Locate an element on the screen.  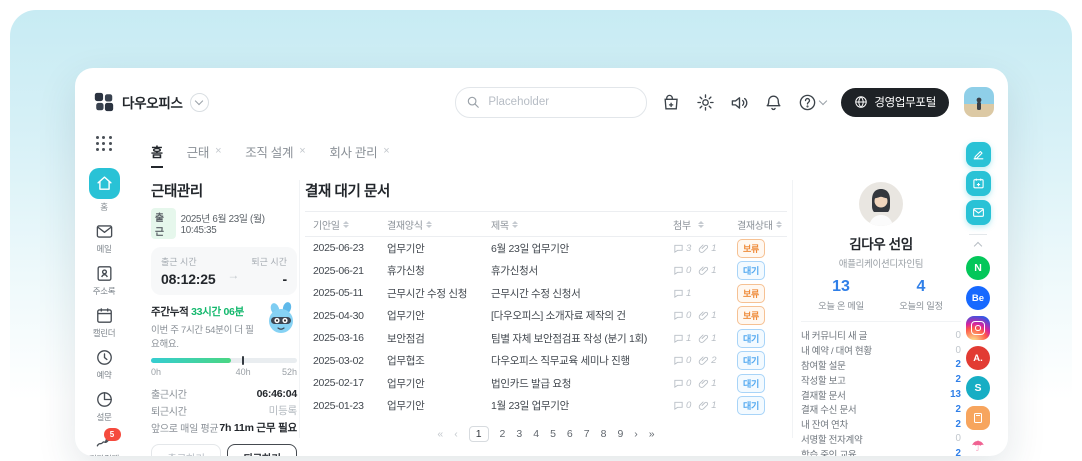
list-item: 내 잔여 연차 2 is located at coordinates (881, 424).